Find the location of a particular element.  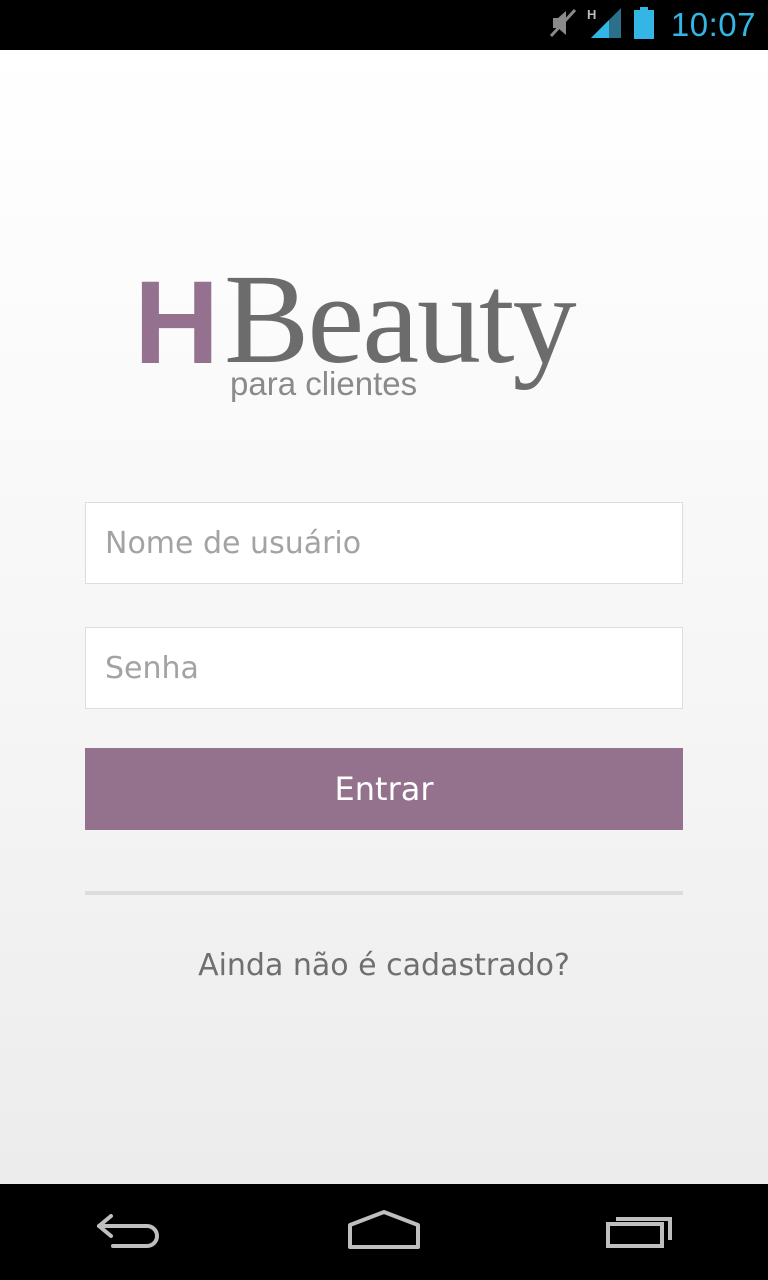

home-button is located at coordinates (384, 1232).